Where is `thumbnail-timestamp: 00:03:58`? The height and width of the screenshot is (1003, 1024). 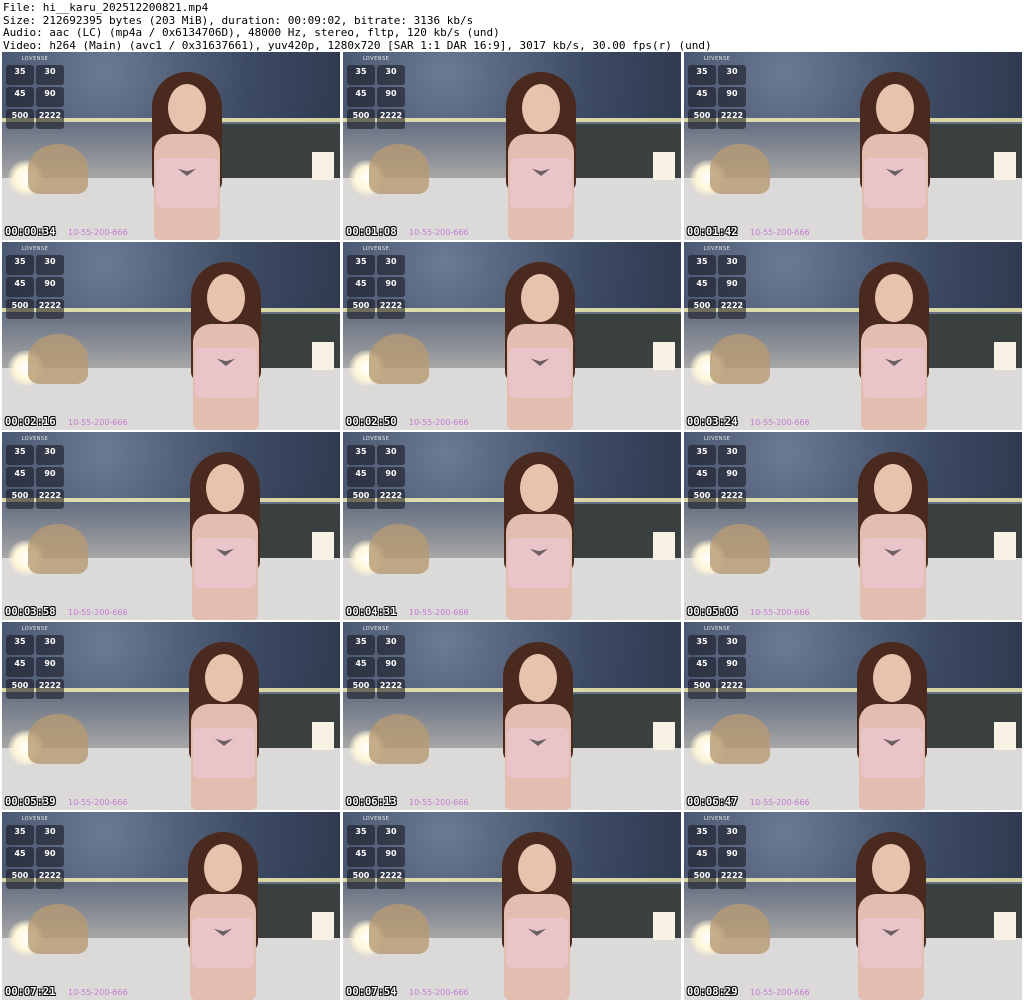 thumbnail-timestamp: 00:03:58 is located at coordinates (30, 612).